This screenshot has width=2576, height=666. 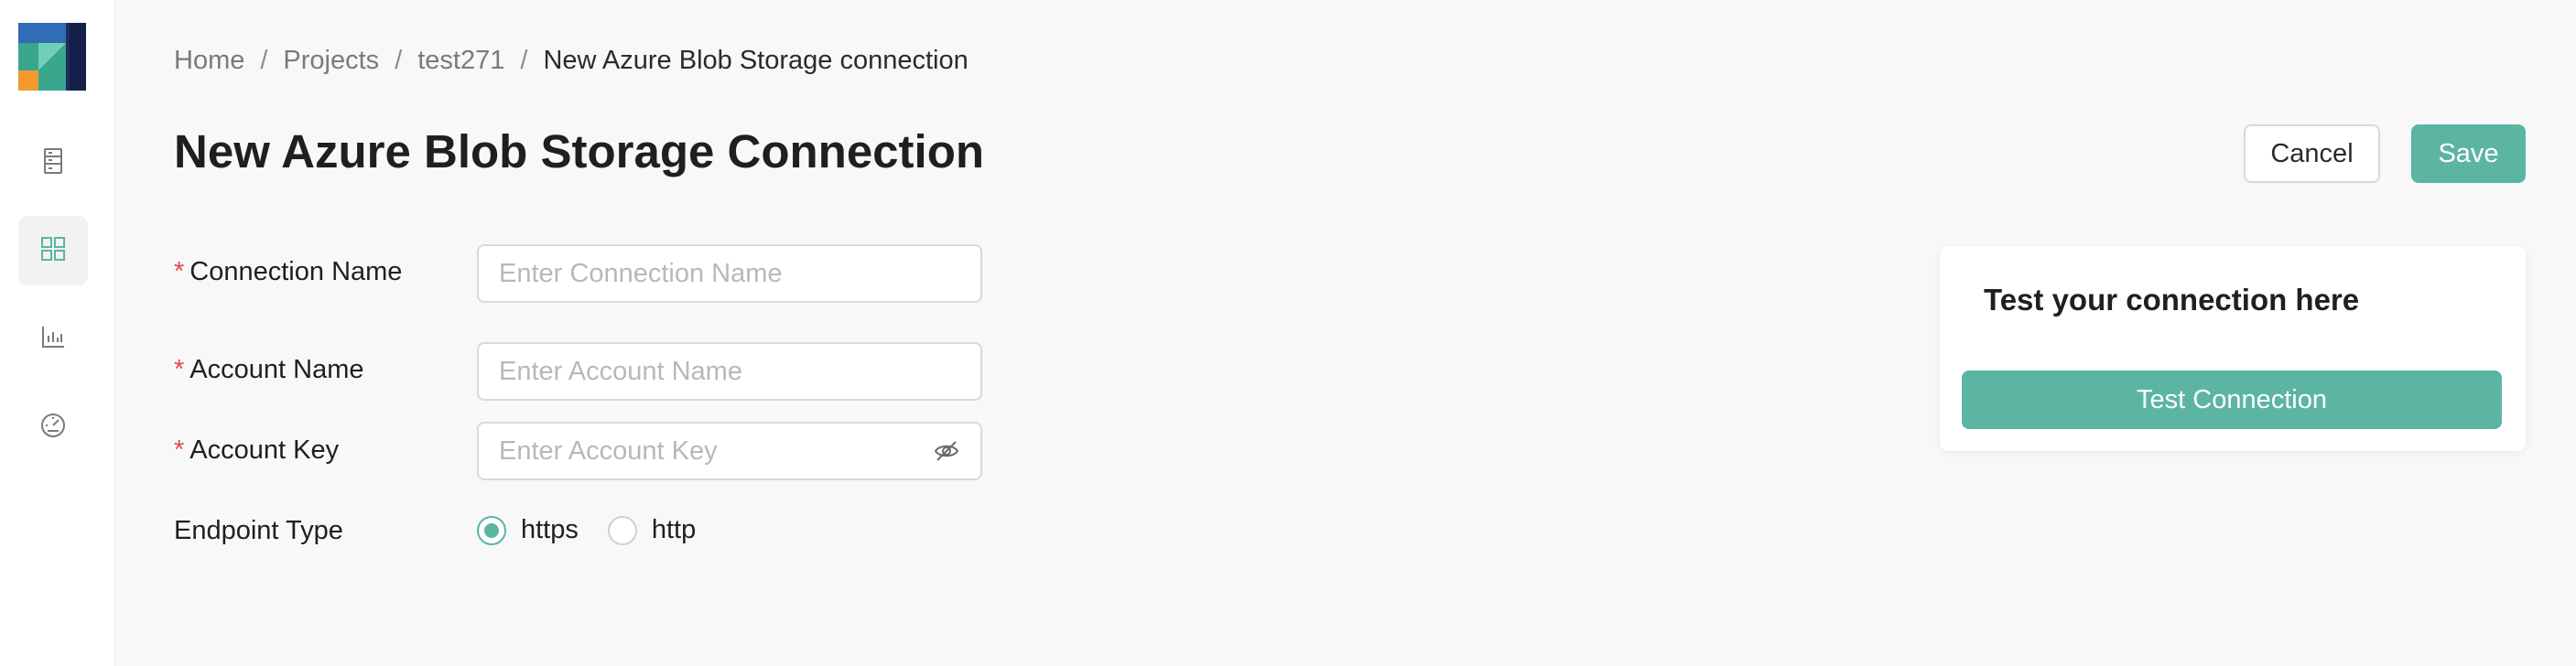 What do you see at coordinates (2172, 300) in the screenshot?
I see `test-panel-title: Test your connection here` at bounding box center [2172, 300].